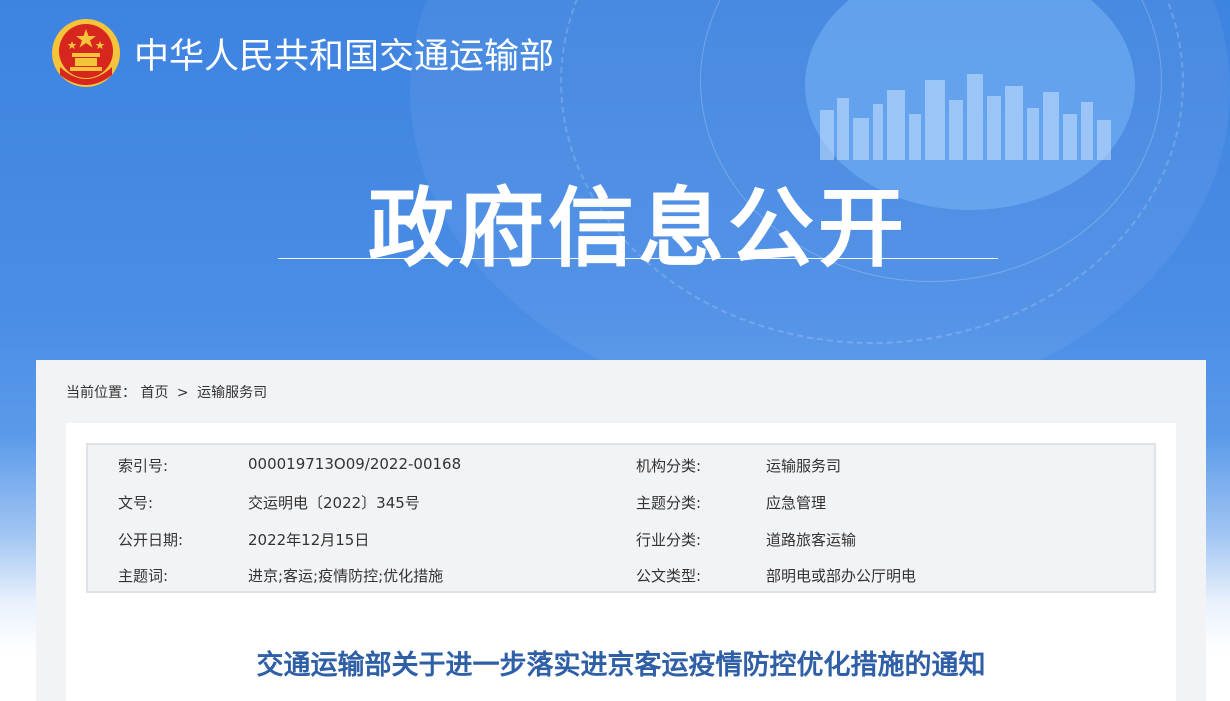 This screenshot has width=1230, height=701. What do you see at coordinates (621, 539) in the screenshot?
I see `metadata-row: 公开日期: 2022年12月15日 行业分类: 道路旅客运输` at bounding box center [621, 539].